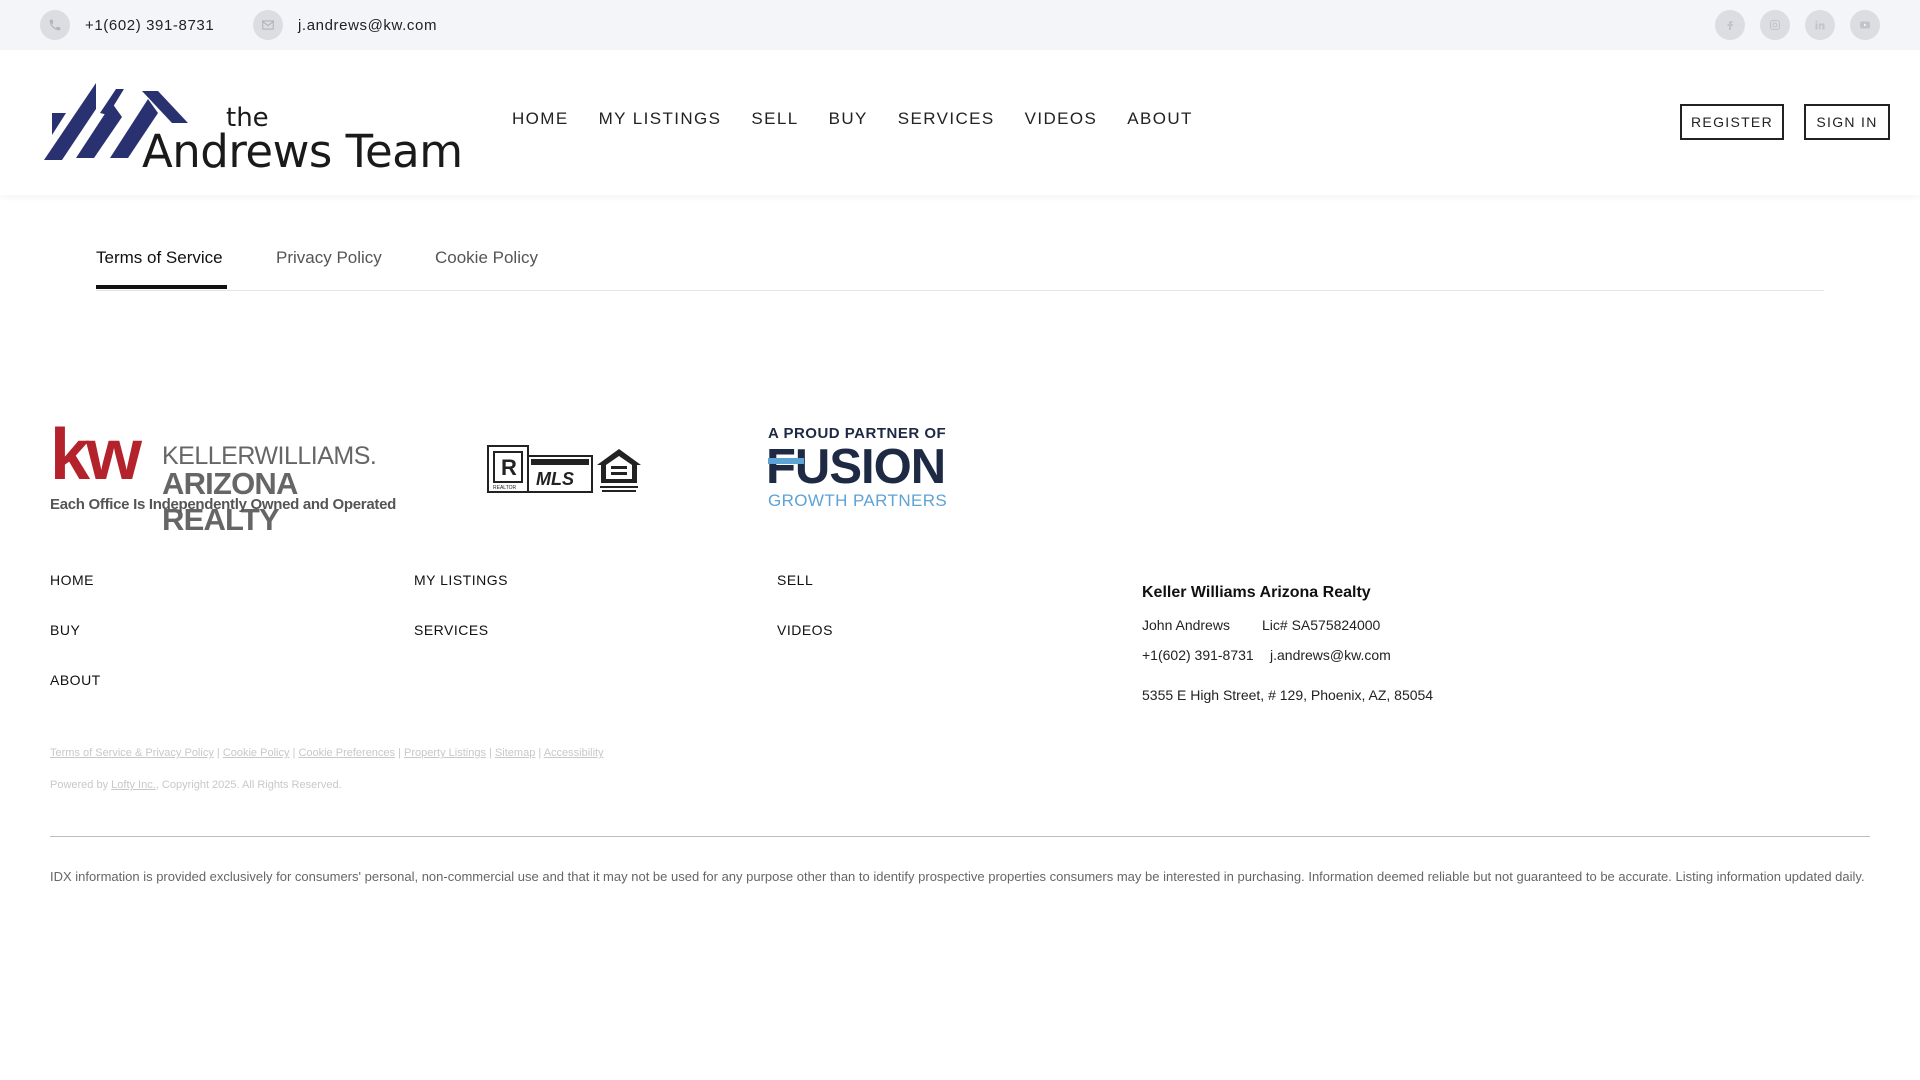 The image size is (1920, 1080). What do you see at coordinates (509, 467) in the screenshot?
I see `svg-text: R` at bounding box center [509, 467].